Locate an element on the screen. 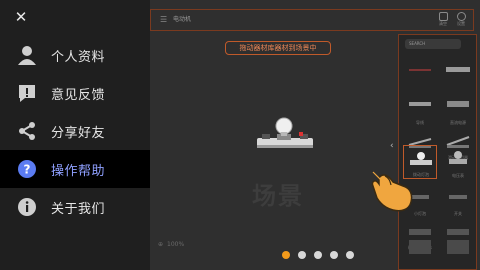 The image size is (480, 270). equipment-item: 导线 is located at coordinates (420, 109).